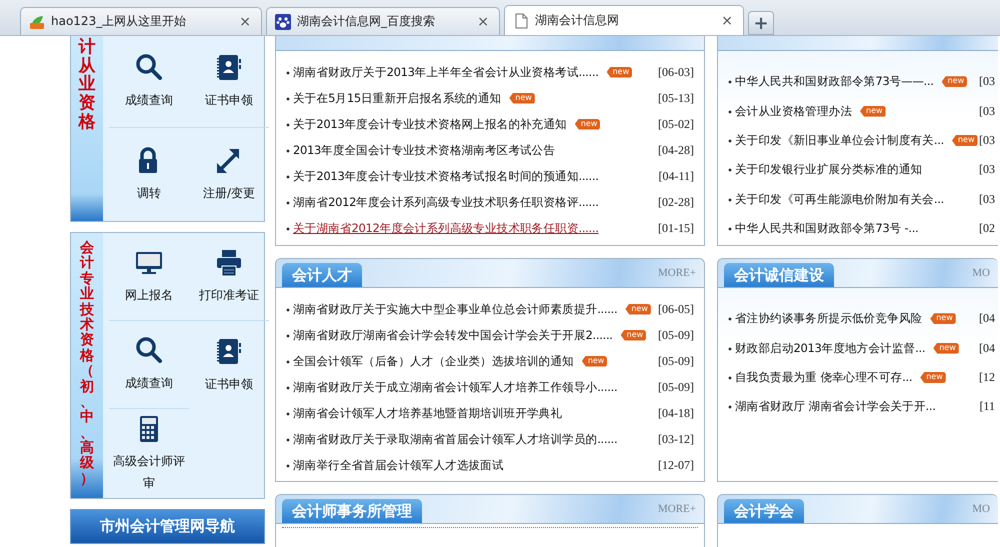 Image resolution: width=1000 pixels, height=547 pixels. Describe the element at coordinates (167, 526) in the screenshot. I see `nav-title: 市州会计管理网导航` at that location.